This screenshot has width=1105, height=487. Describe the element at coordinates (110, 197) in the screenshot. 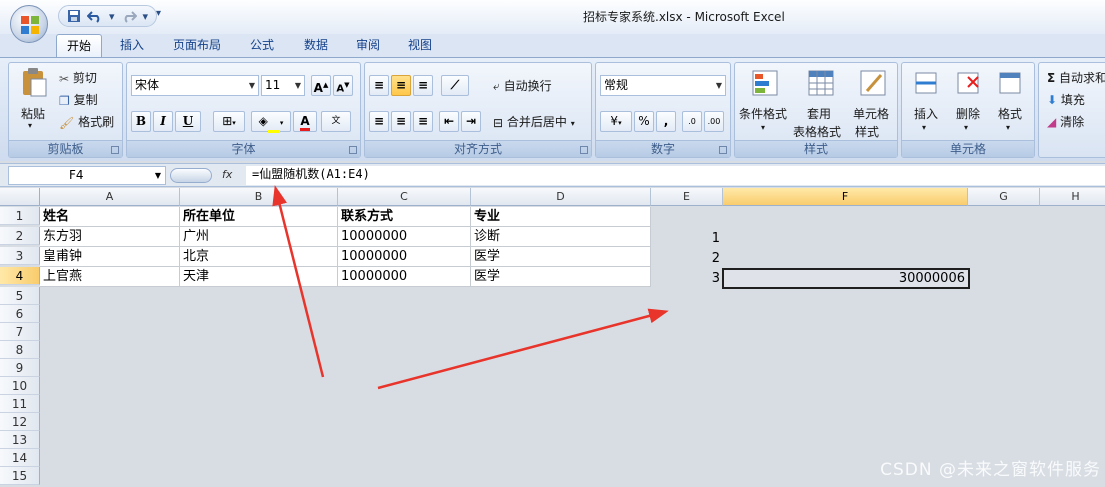

I see `column-header-a: A` at that location.